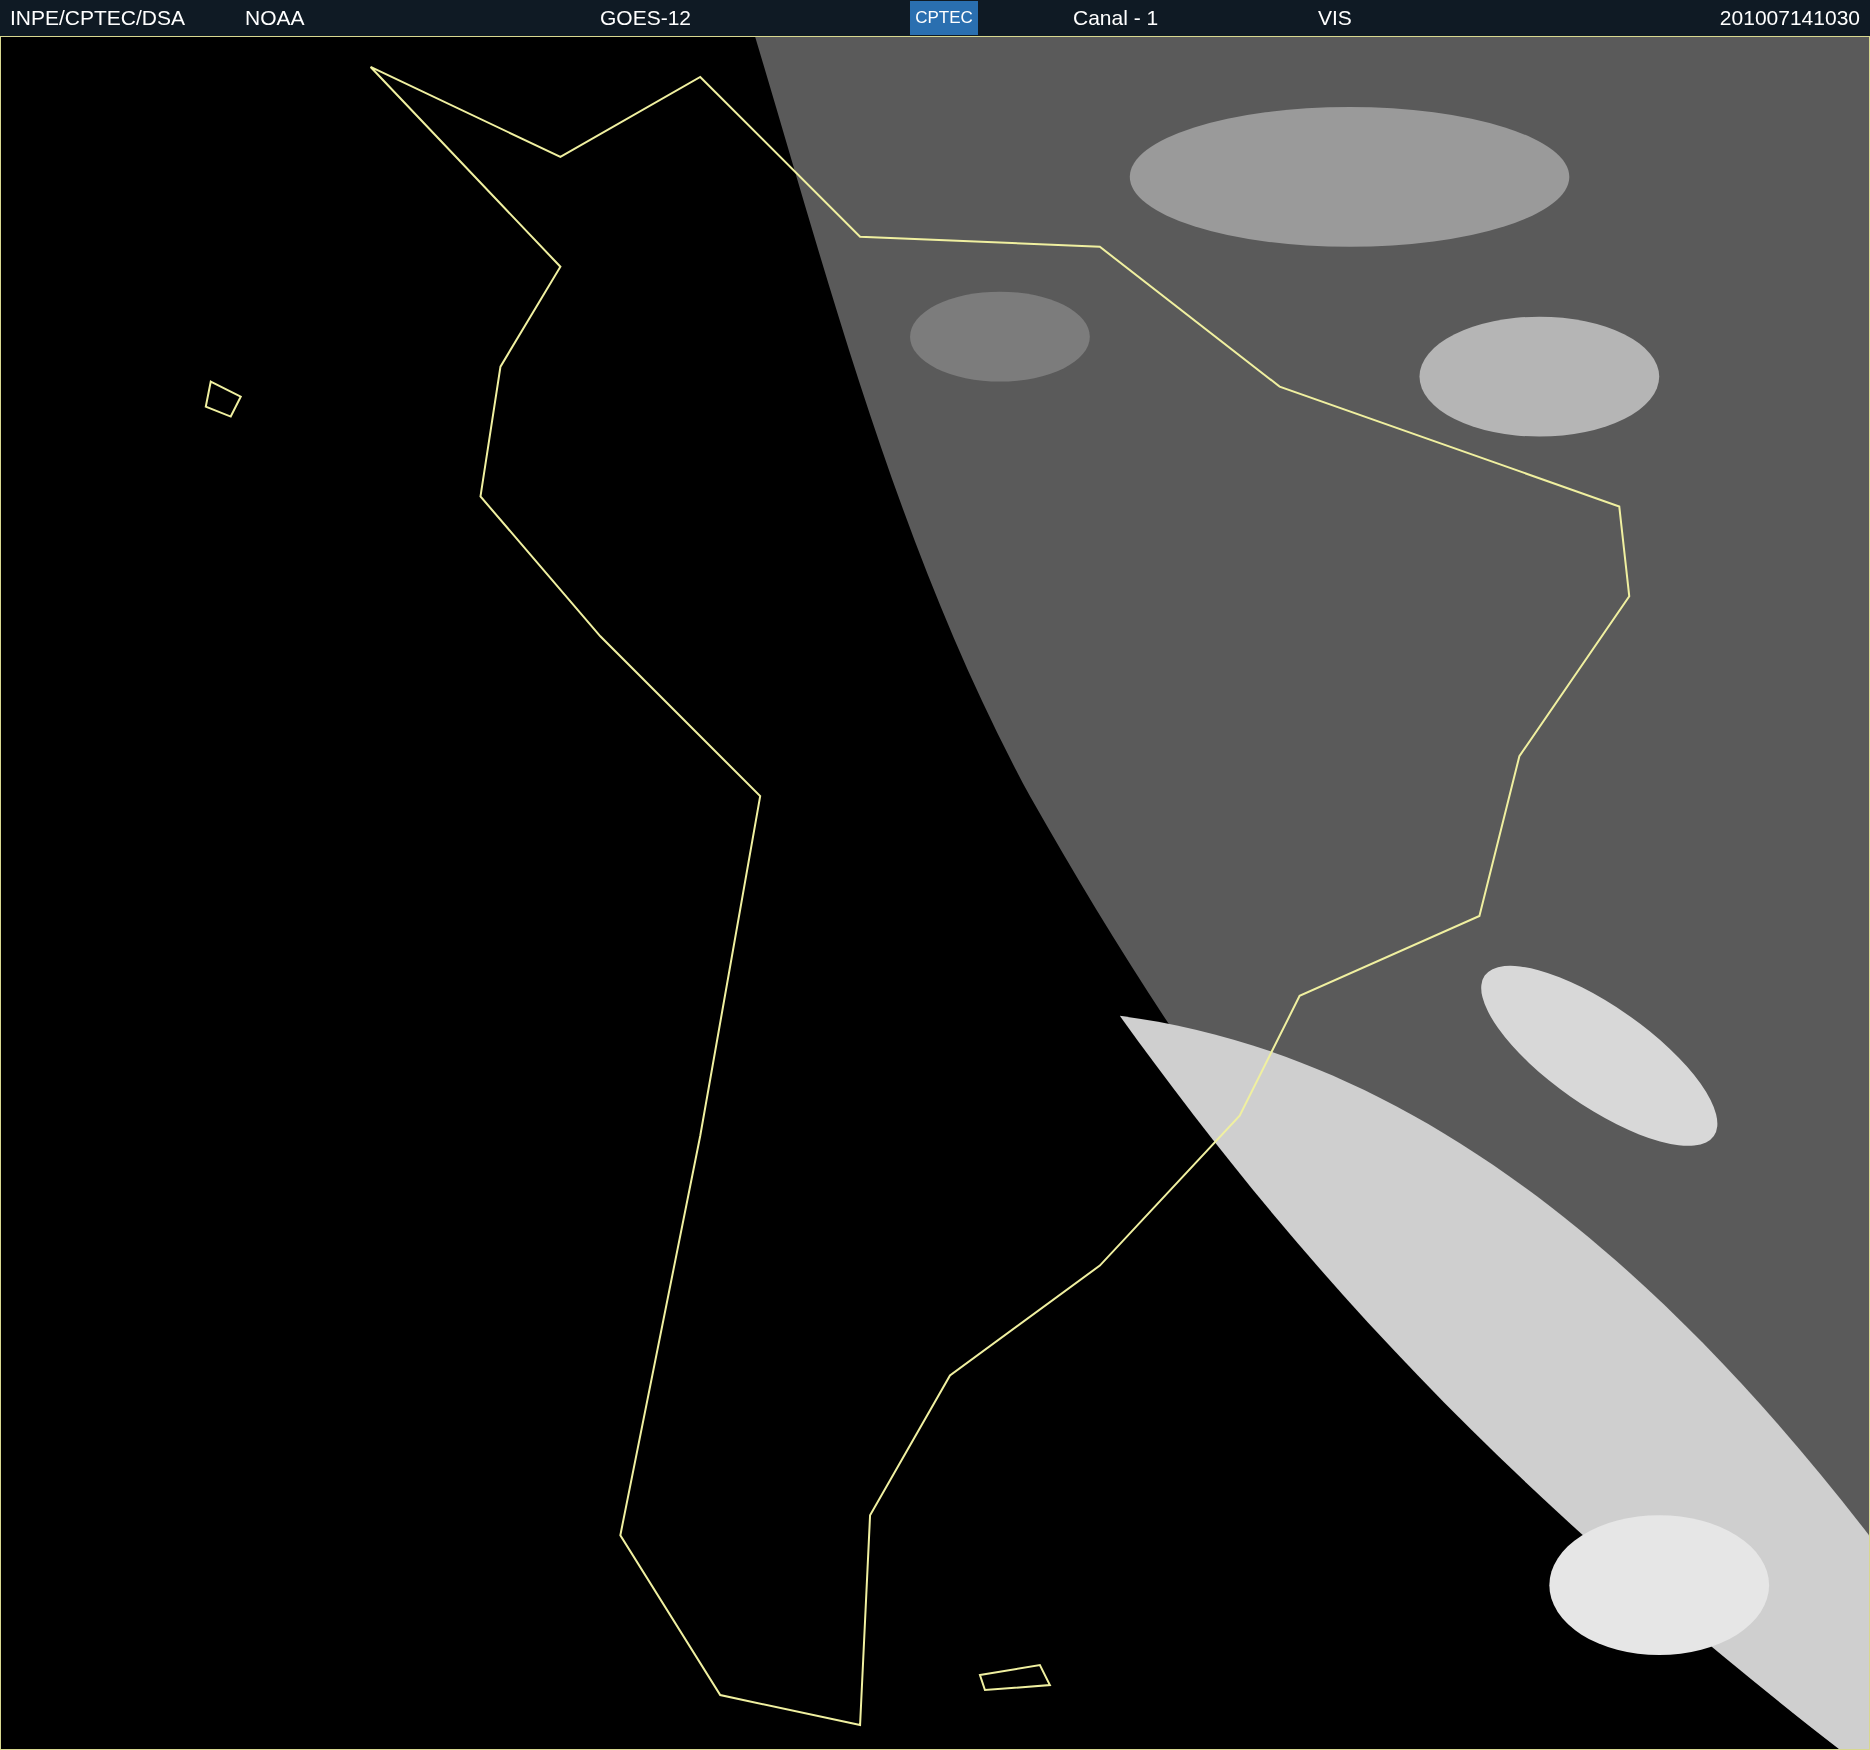 The width and height of the screenshot is (1870, 1750). Describe the element at coordinates (646, 18) in the screenshot. I see `satellite-label: GOES-12` at that location.